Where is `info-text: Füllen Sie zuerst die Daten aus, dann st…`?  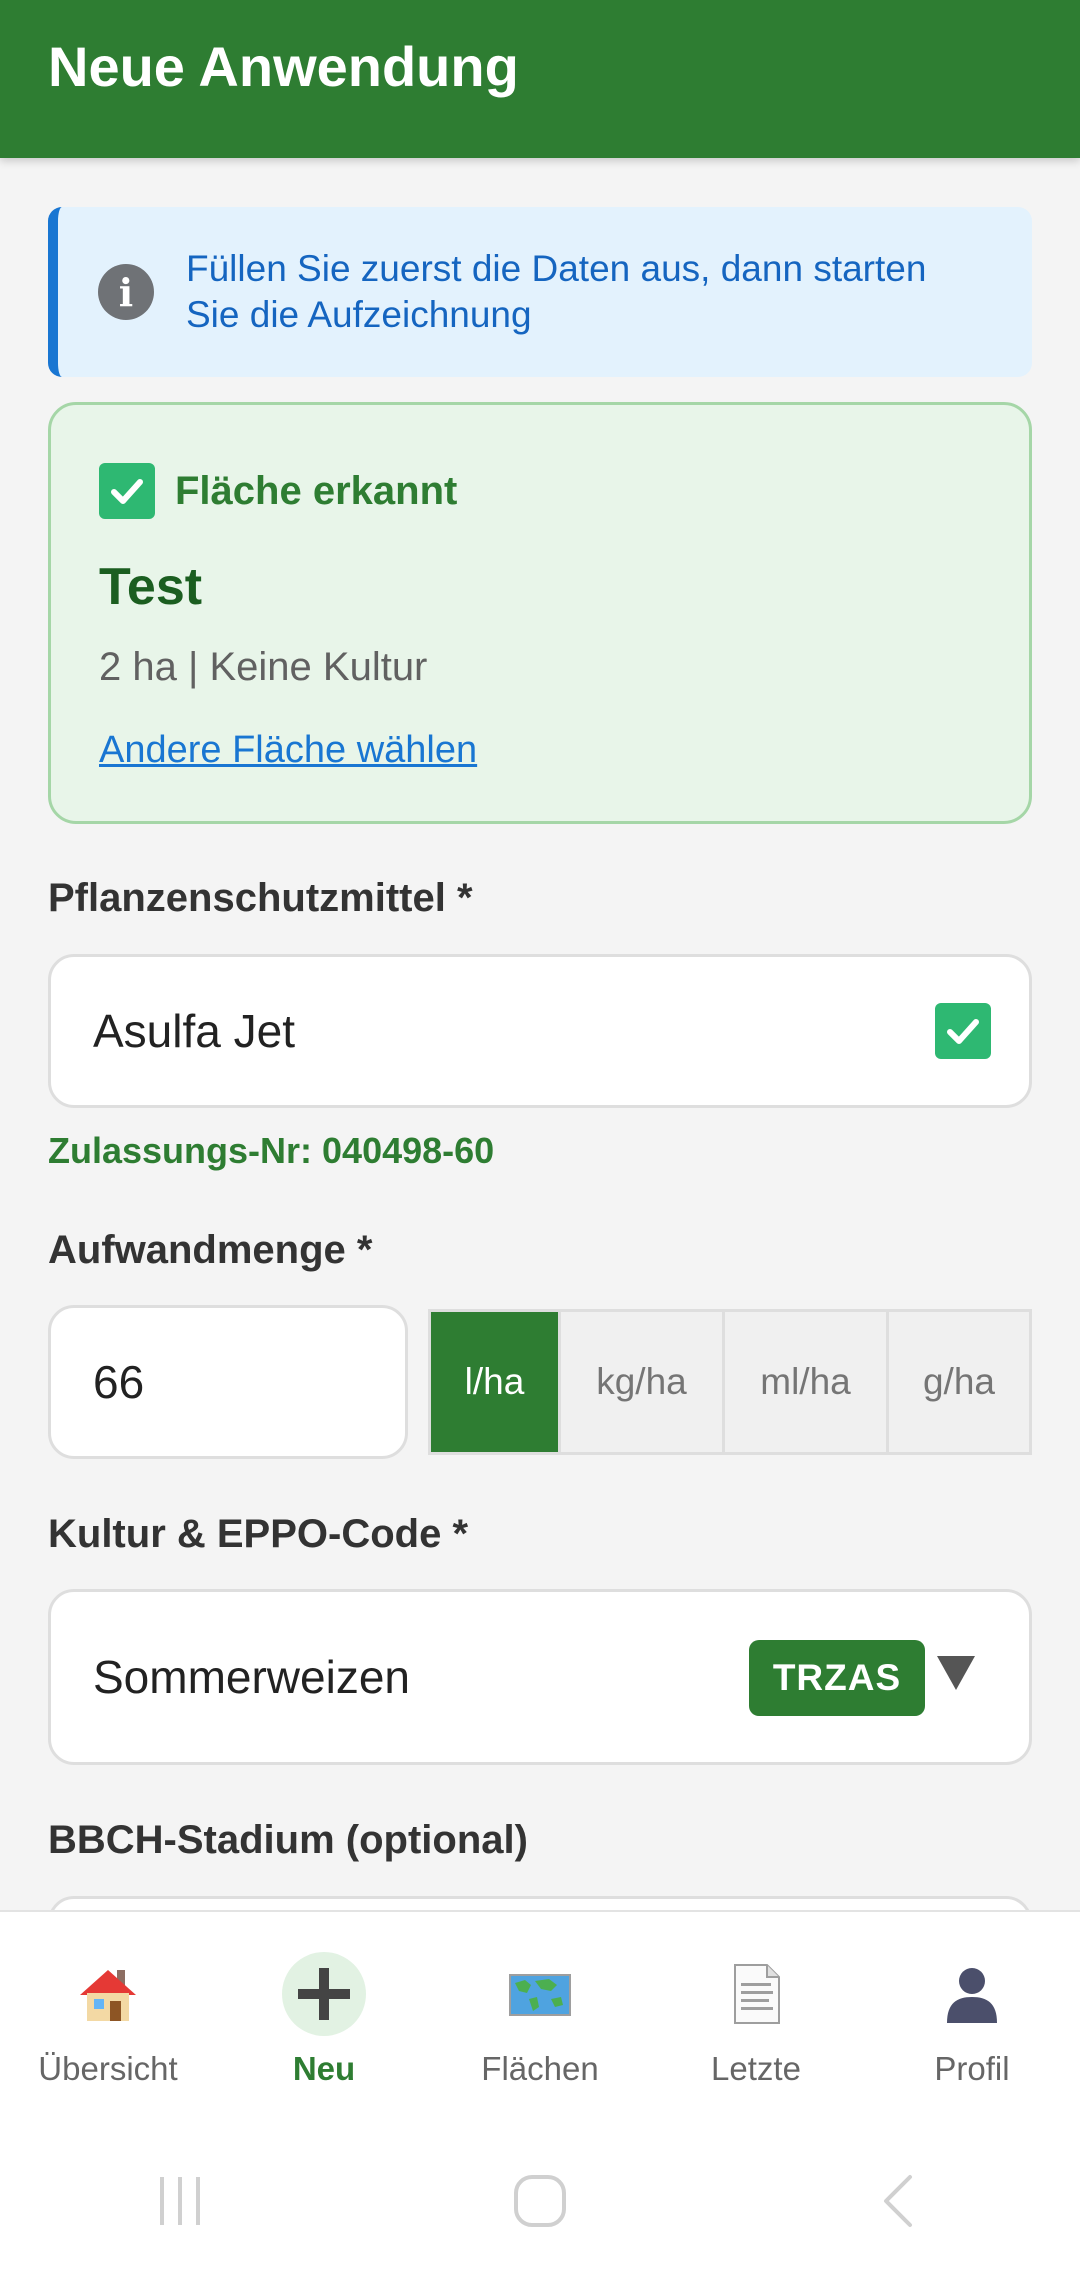
info-text: Füllen Sie zuerst die Daten aus, dann st… is located at coordinates (556, 291).